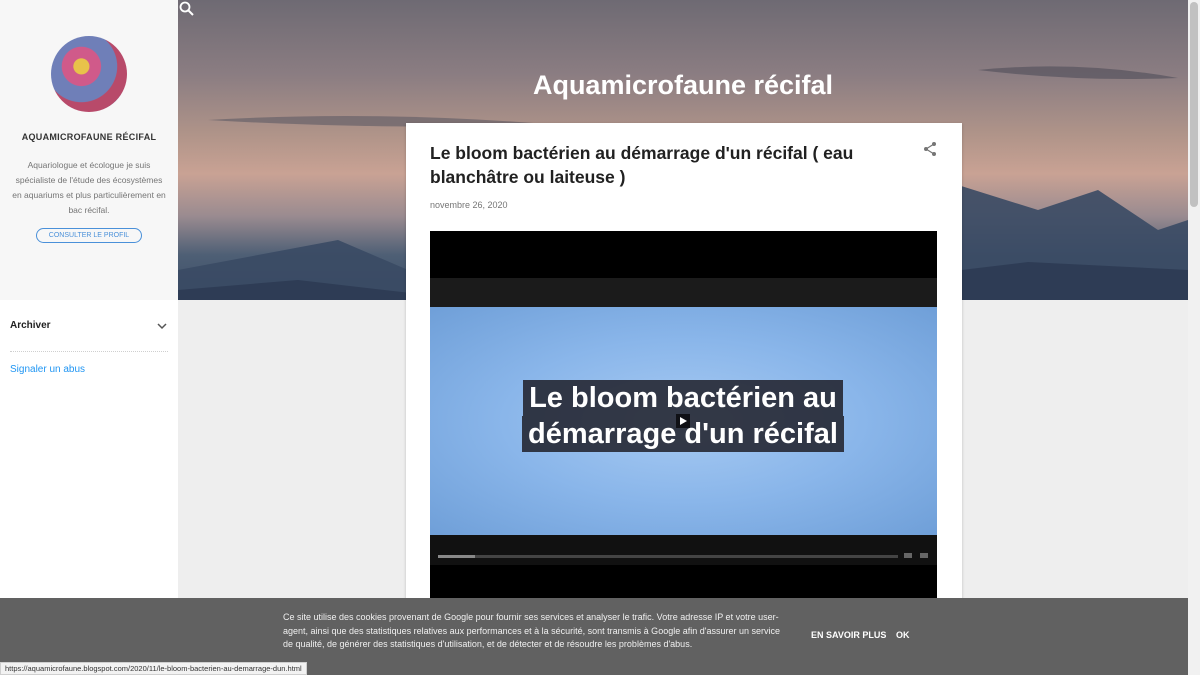  Describe the element at coordinates (903, 635) in the screenshot. I see `ok-button: OK` at that location.